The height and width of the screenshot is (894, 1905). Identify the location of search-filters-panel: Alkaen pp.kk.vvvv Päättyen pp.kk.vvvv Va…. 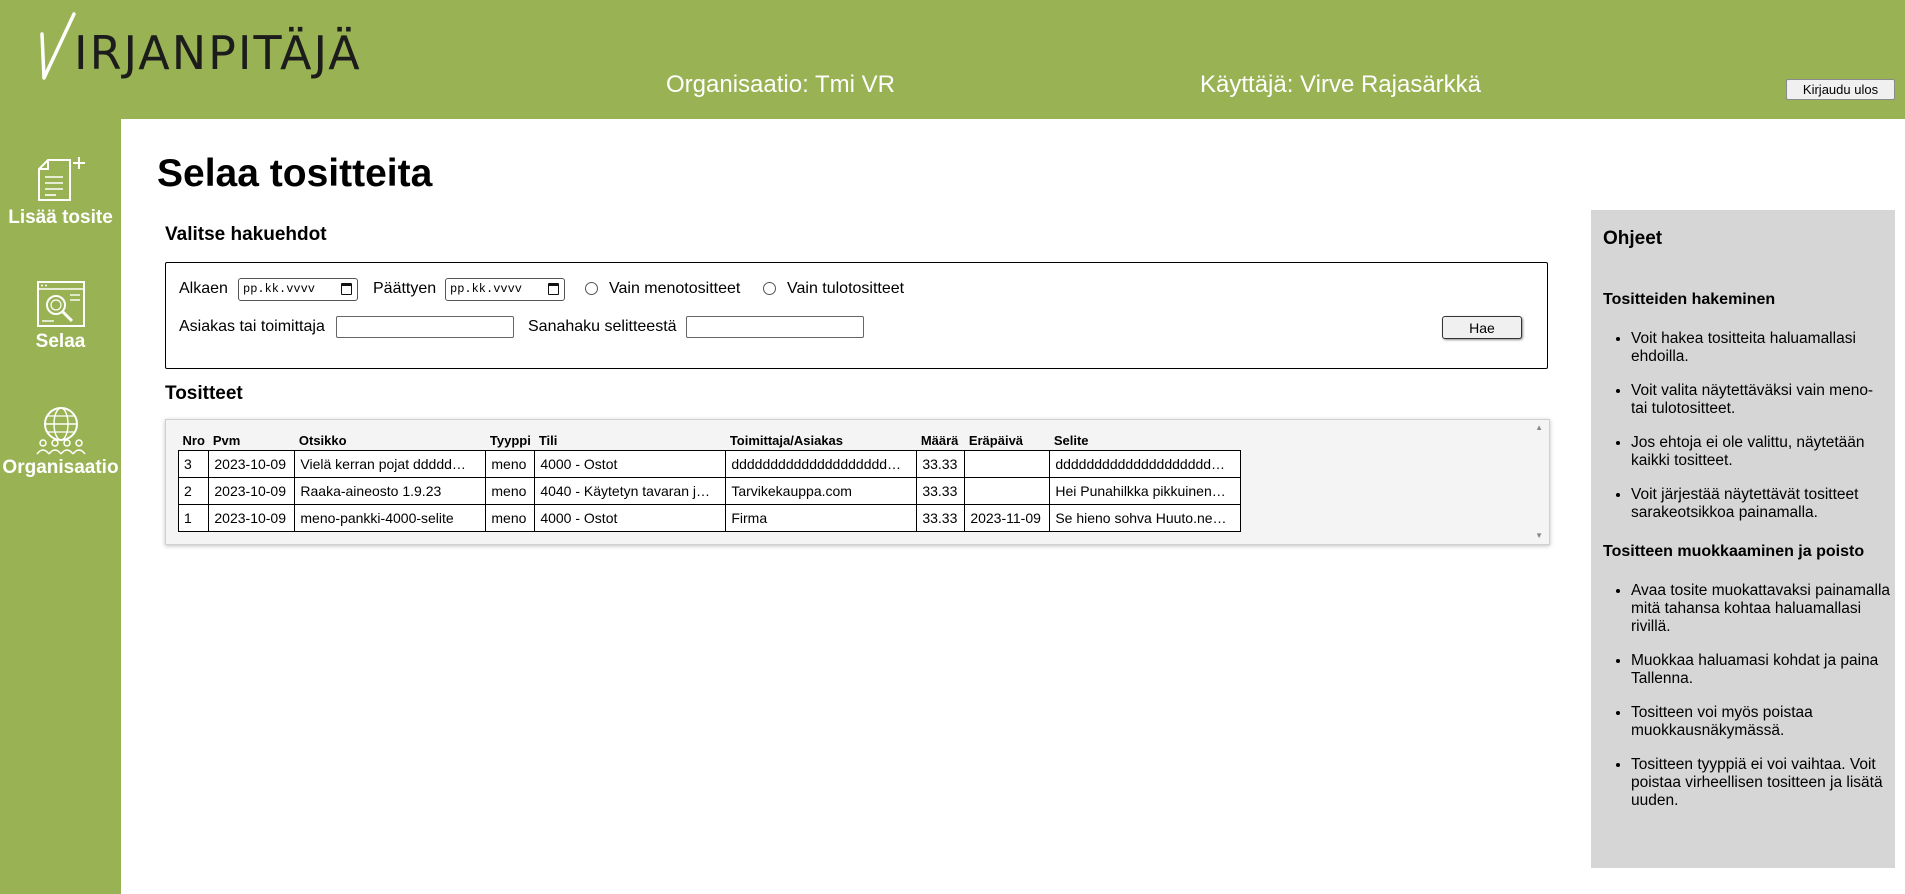
(856, 315).